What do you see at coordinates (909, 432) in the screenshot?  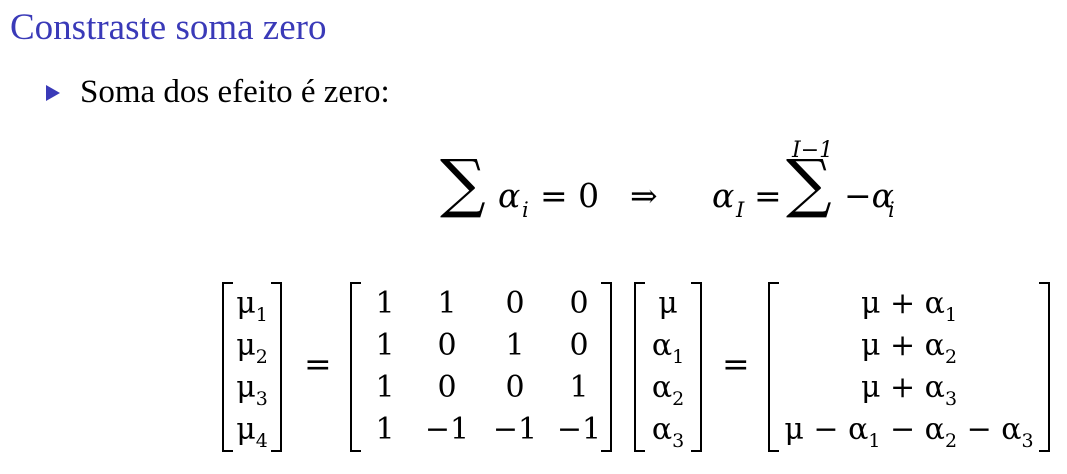 I see `result-vector-entry: μ − α1 − α2 − α3` at bounding box center [909, 432].